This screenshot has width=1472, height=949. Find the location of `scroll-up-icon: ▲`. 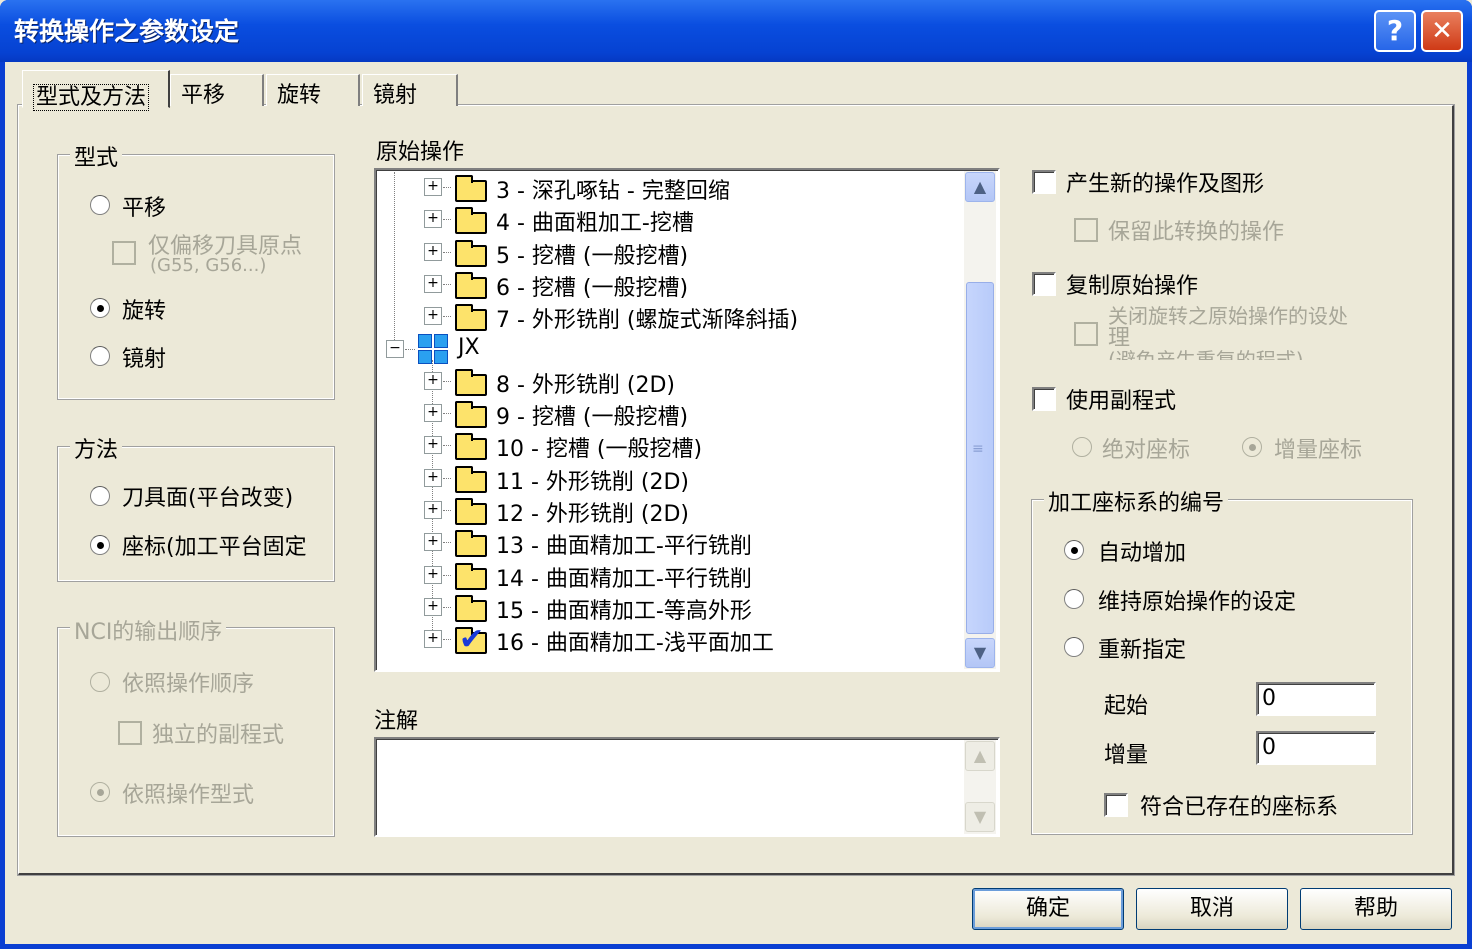

scroll-up-icon: ▲ is located at coordinates (980, 187).